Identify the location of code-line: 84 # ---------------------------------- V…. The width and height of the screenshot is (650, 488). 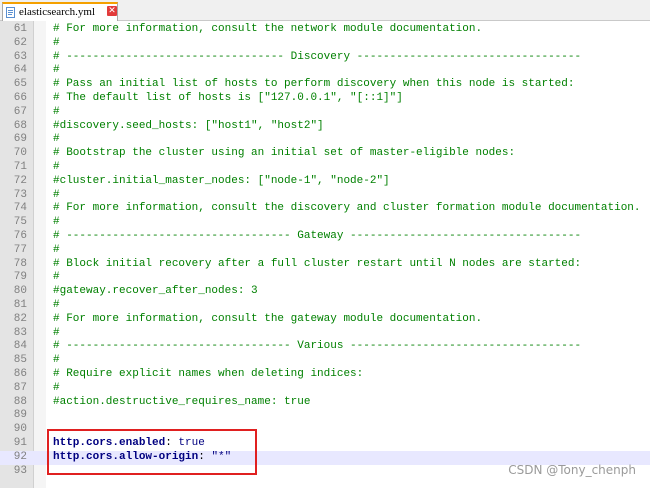
(325, 347).